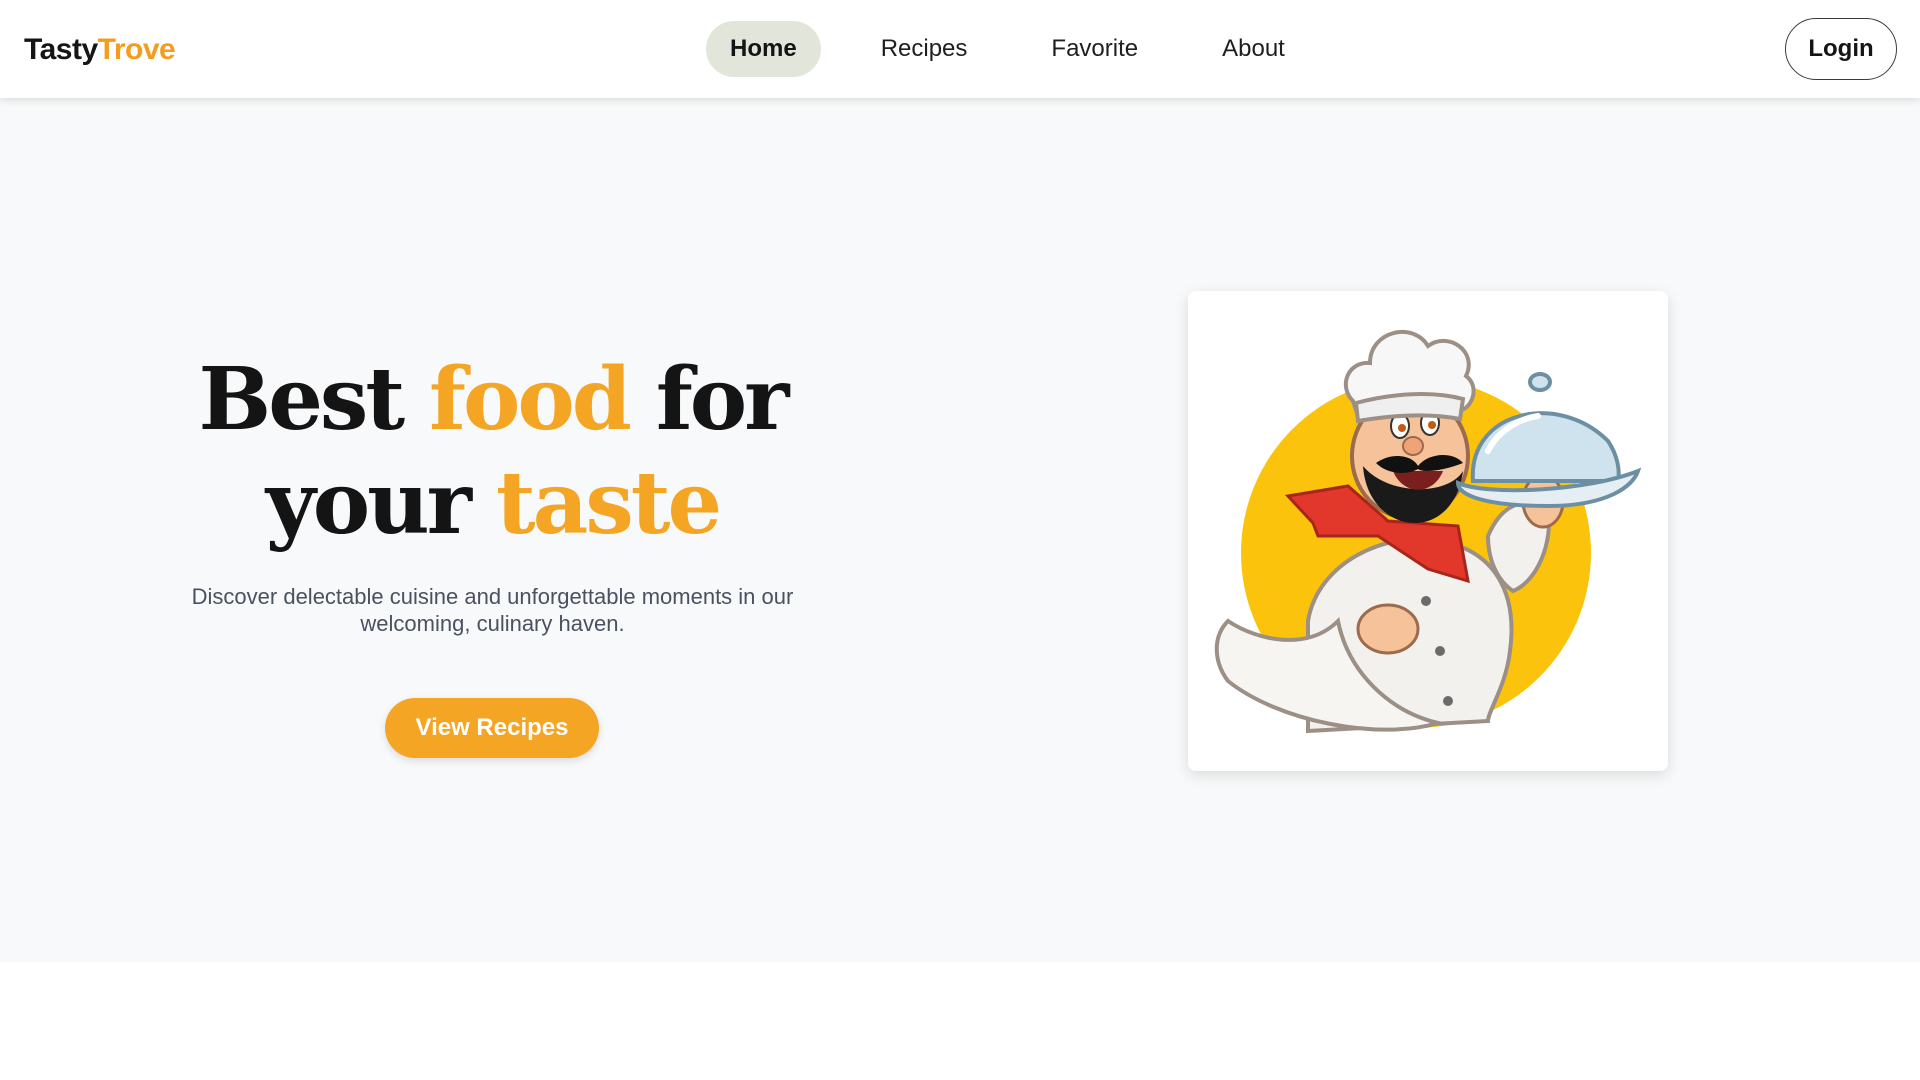  Describe the element at coordinates (1253, 49) in the screenshot. I see `nav-item-about: About` at that location.